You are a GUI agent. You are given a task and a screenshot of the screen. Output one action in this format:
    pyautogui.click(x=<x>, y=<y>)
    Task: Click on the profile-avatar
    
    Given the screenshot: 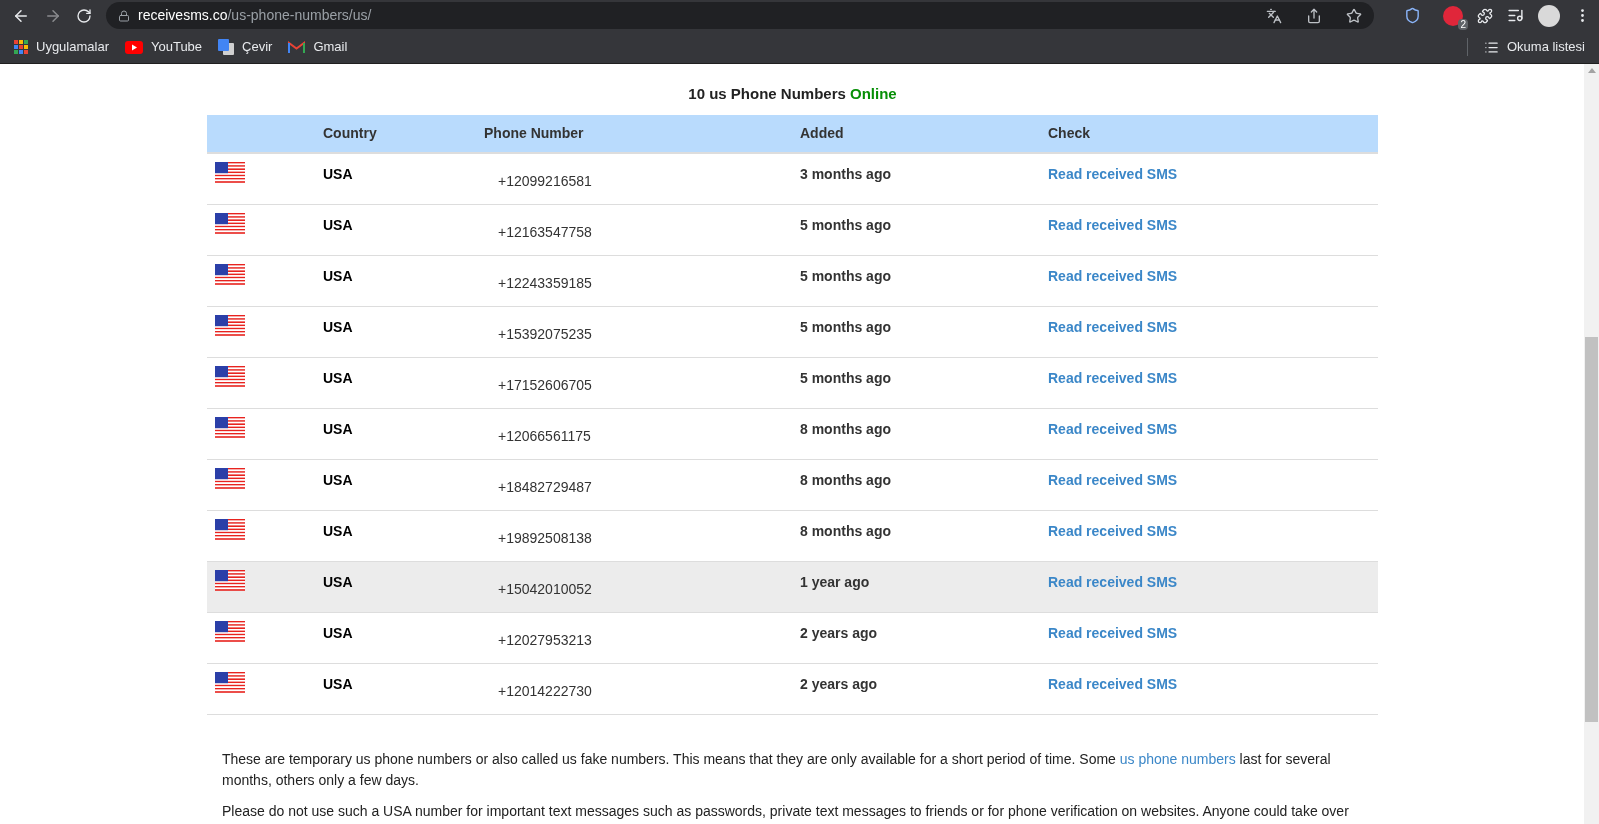 What is the action you would take?
    pyautogui.click(x=1549, y=15)
    